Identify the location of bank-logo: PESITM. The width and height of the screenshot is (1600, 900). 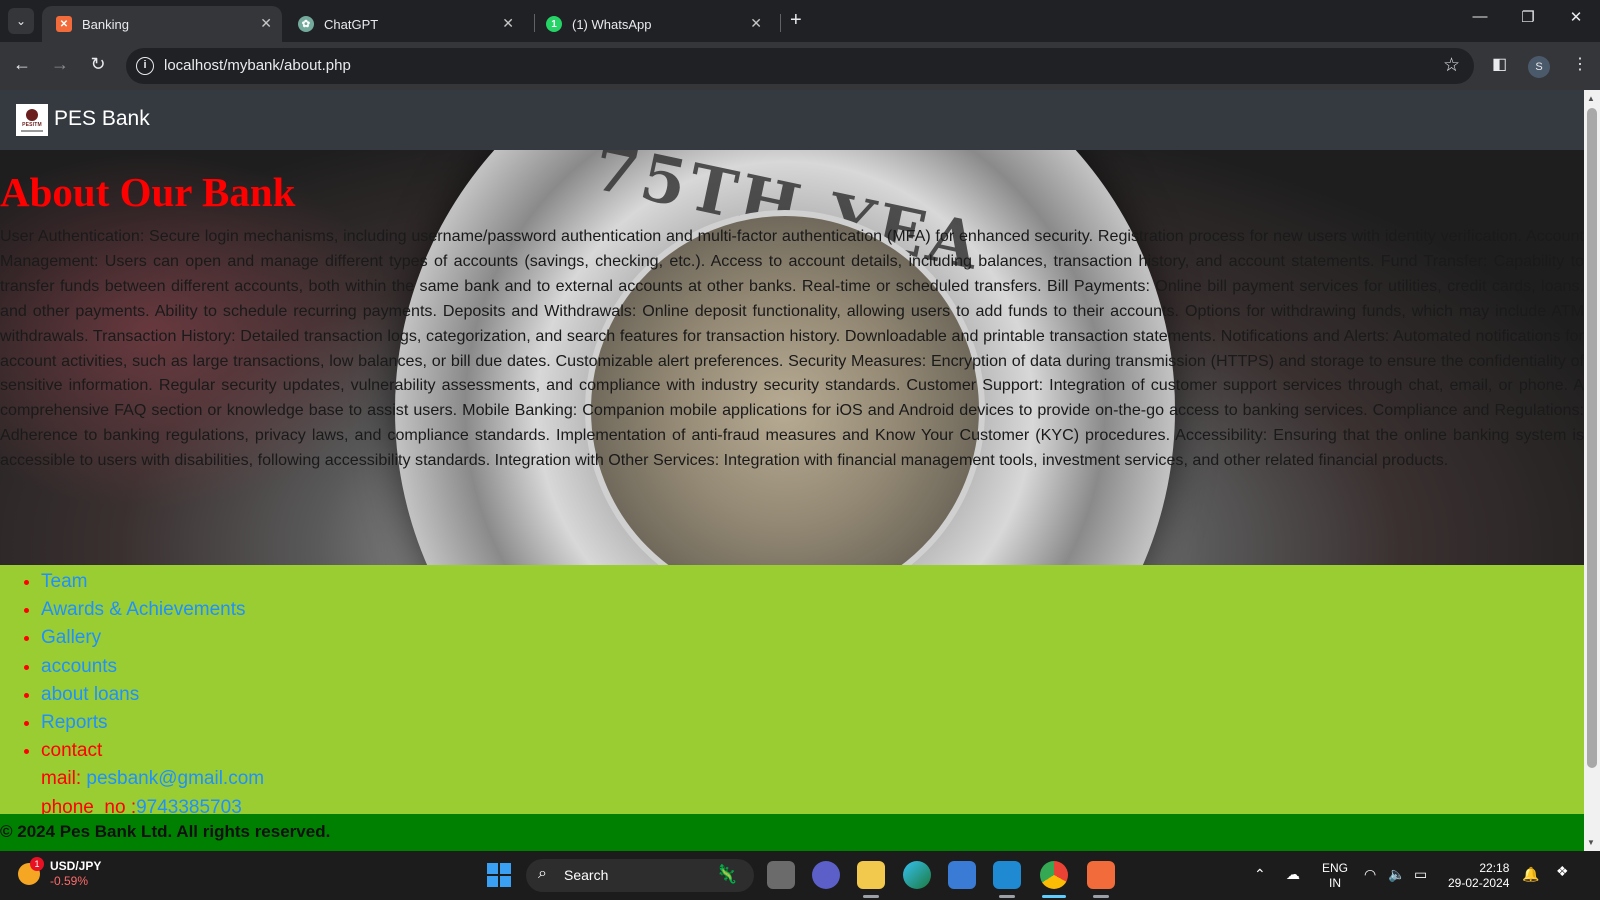
(32, 120).